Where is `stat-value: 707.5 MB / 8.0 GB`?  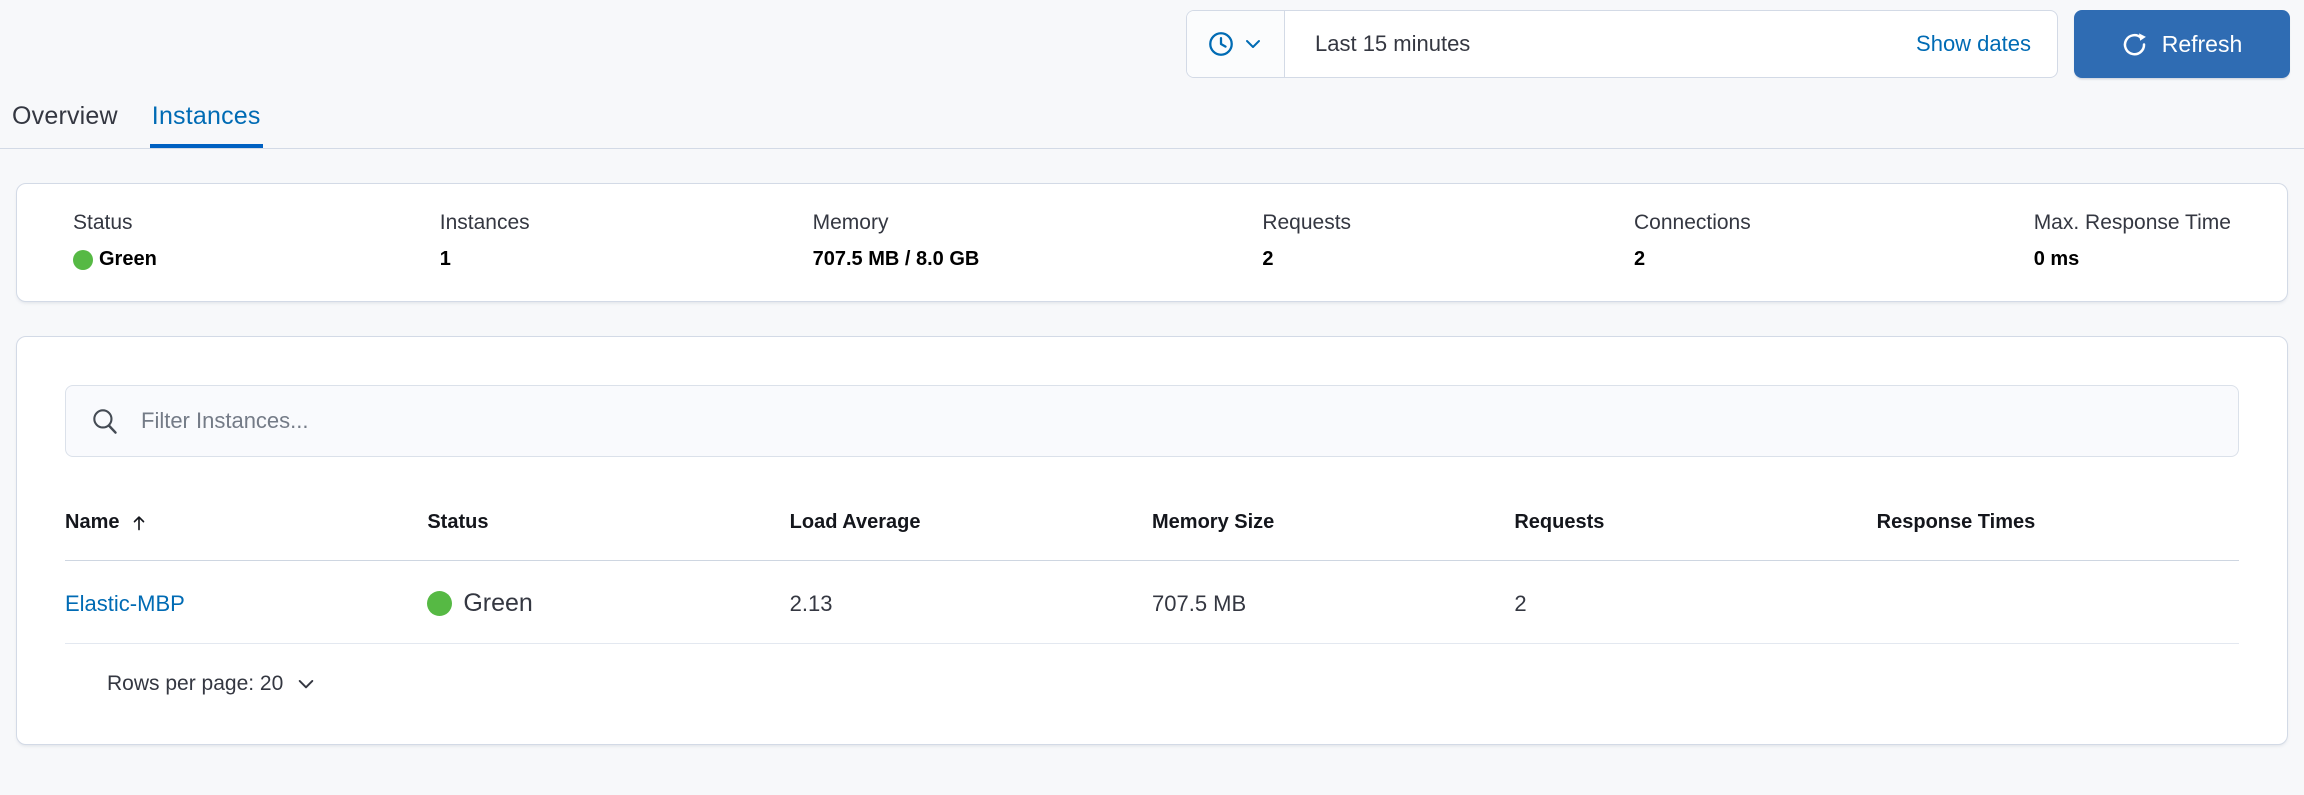
stat-value: 707.5 MB / 8.0 GB is located at coordinates (896, 259).